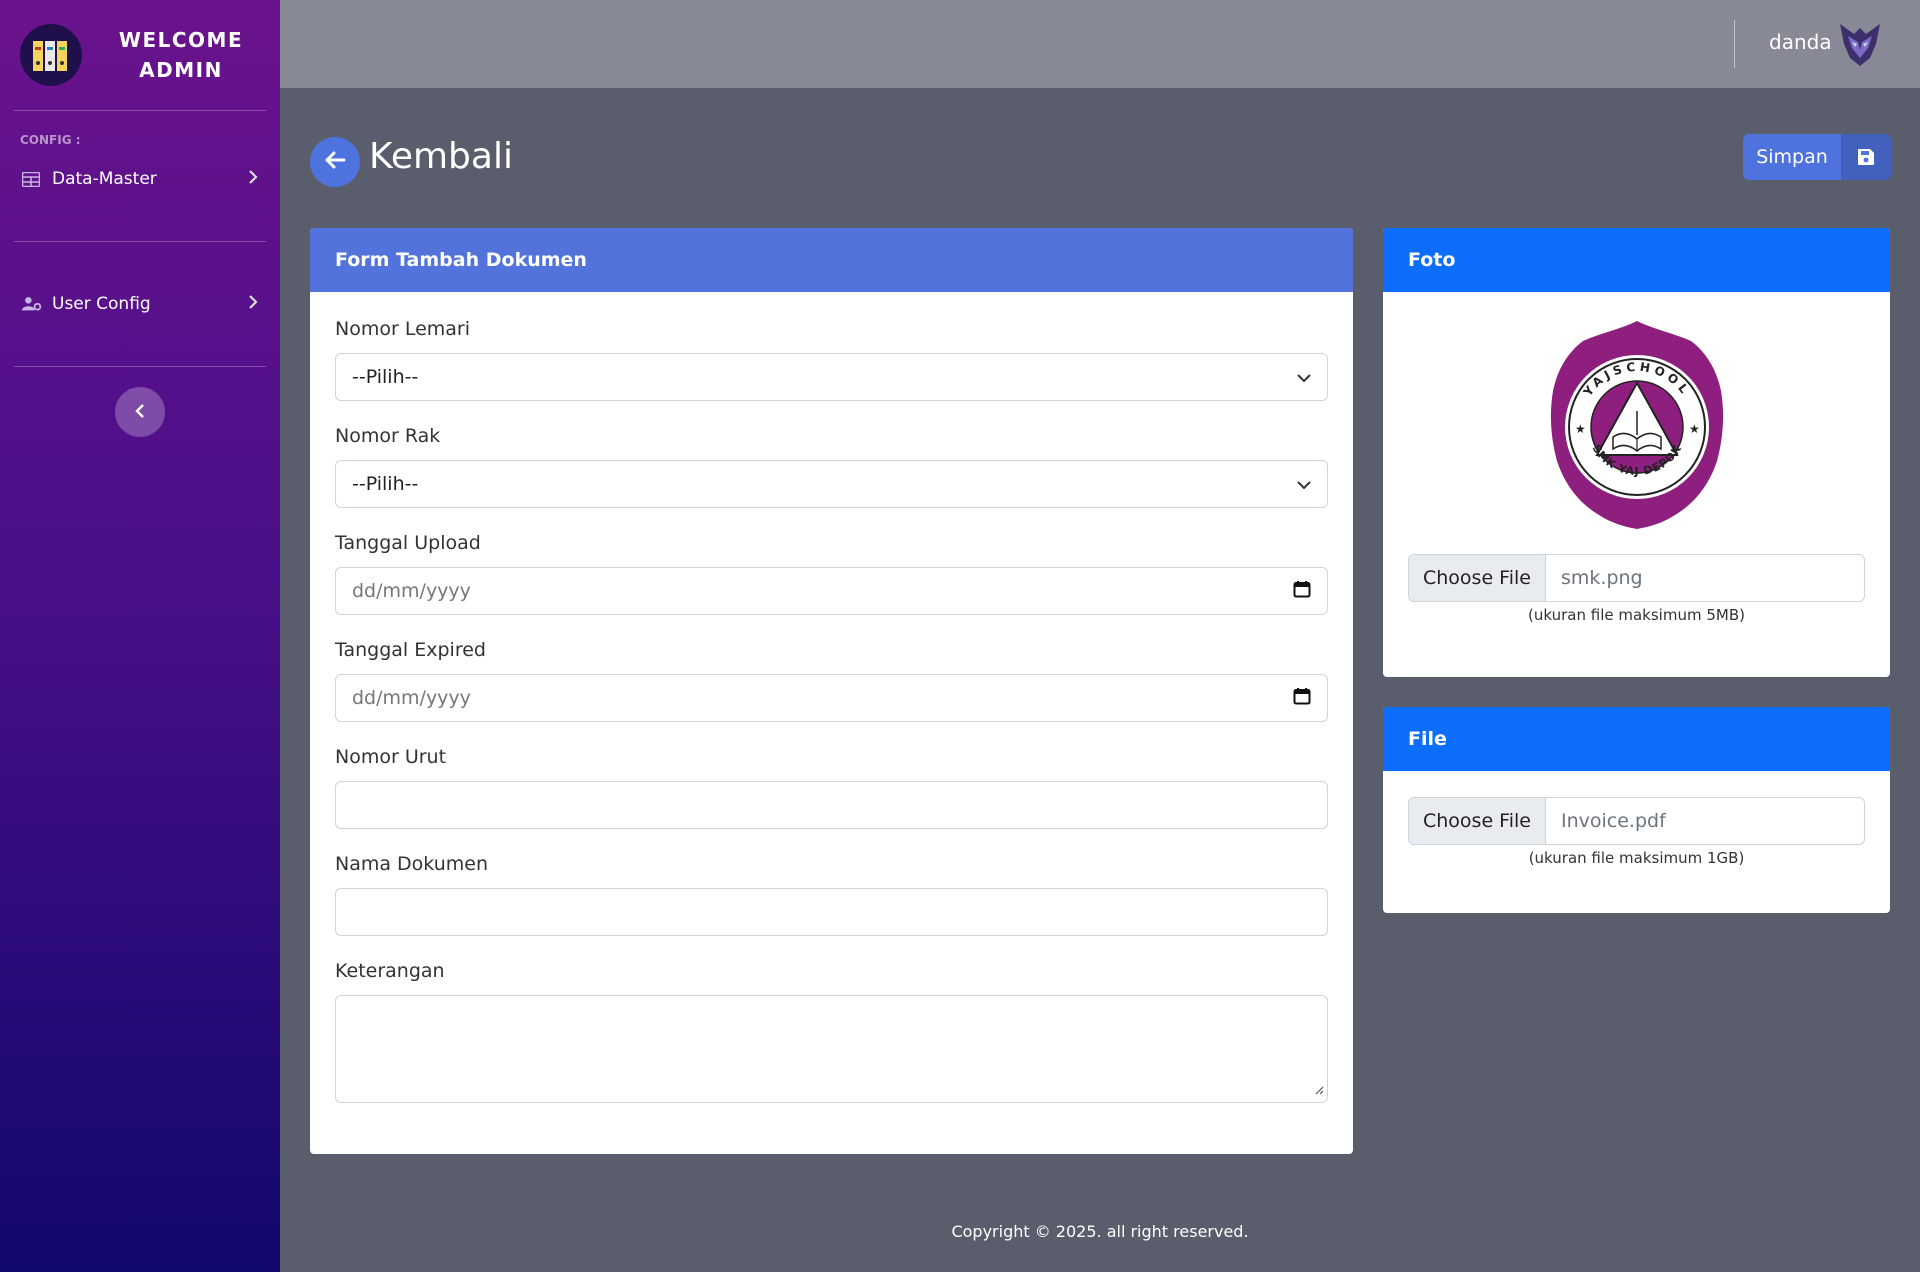  I want to click on arrow-left-icon, so click(335, 162).